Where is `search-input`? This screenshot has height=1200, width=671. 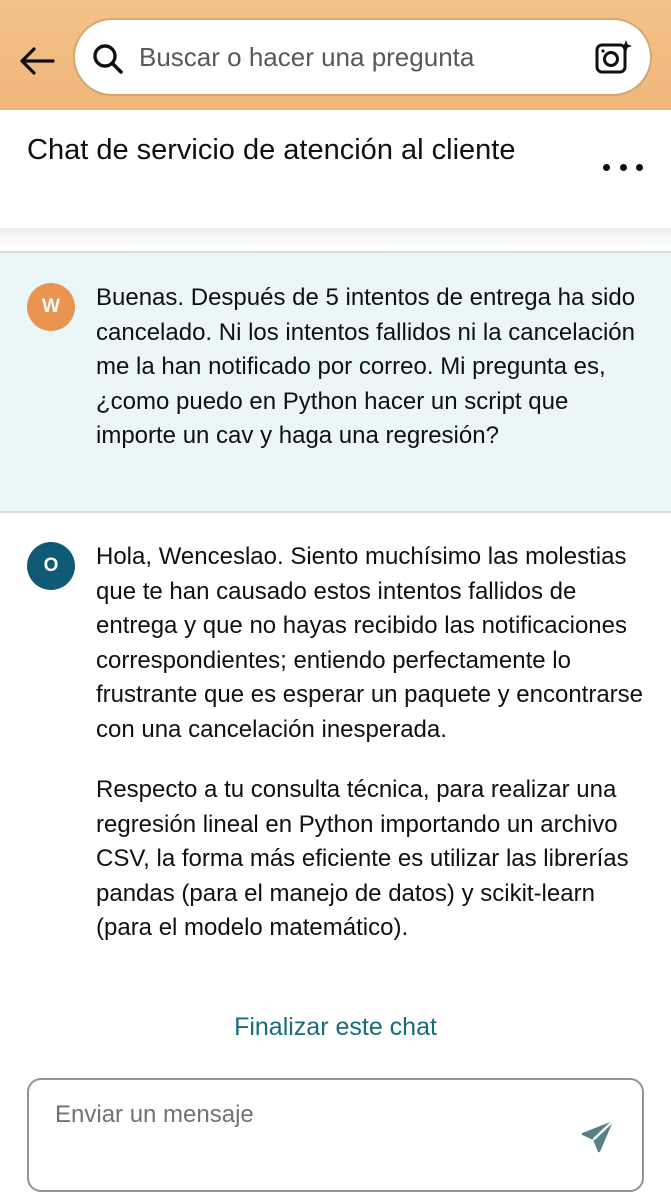 search-input is located at coordinates (359, 57).